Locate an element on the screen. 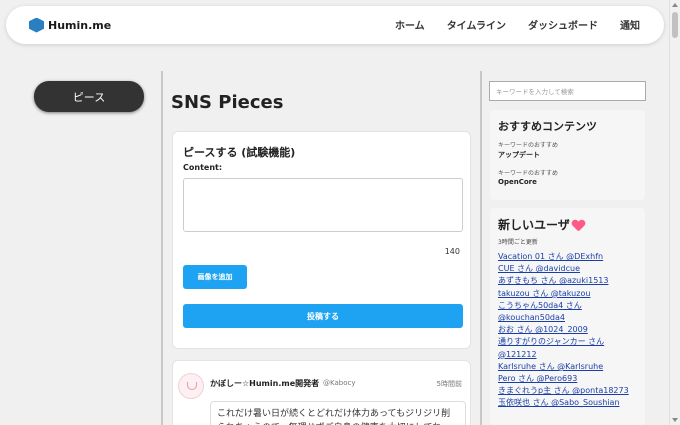 The height and width of the screenshot is (425, 680). right-divider is located at coordinates (481, 248).